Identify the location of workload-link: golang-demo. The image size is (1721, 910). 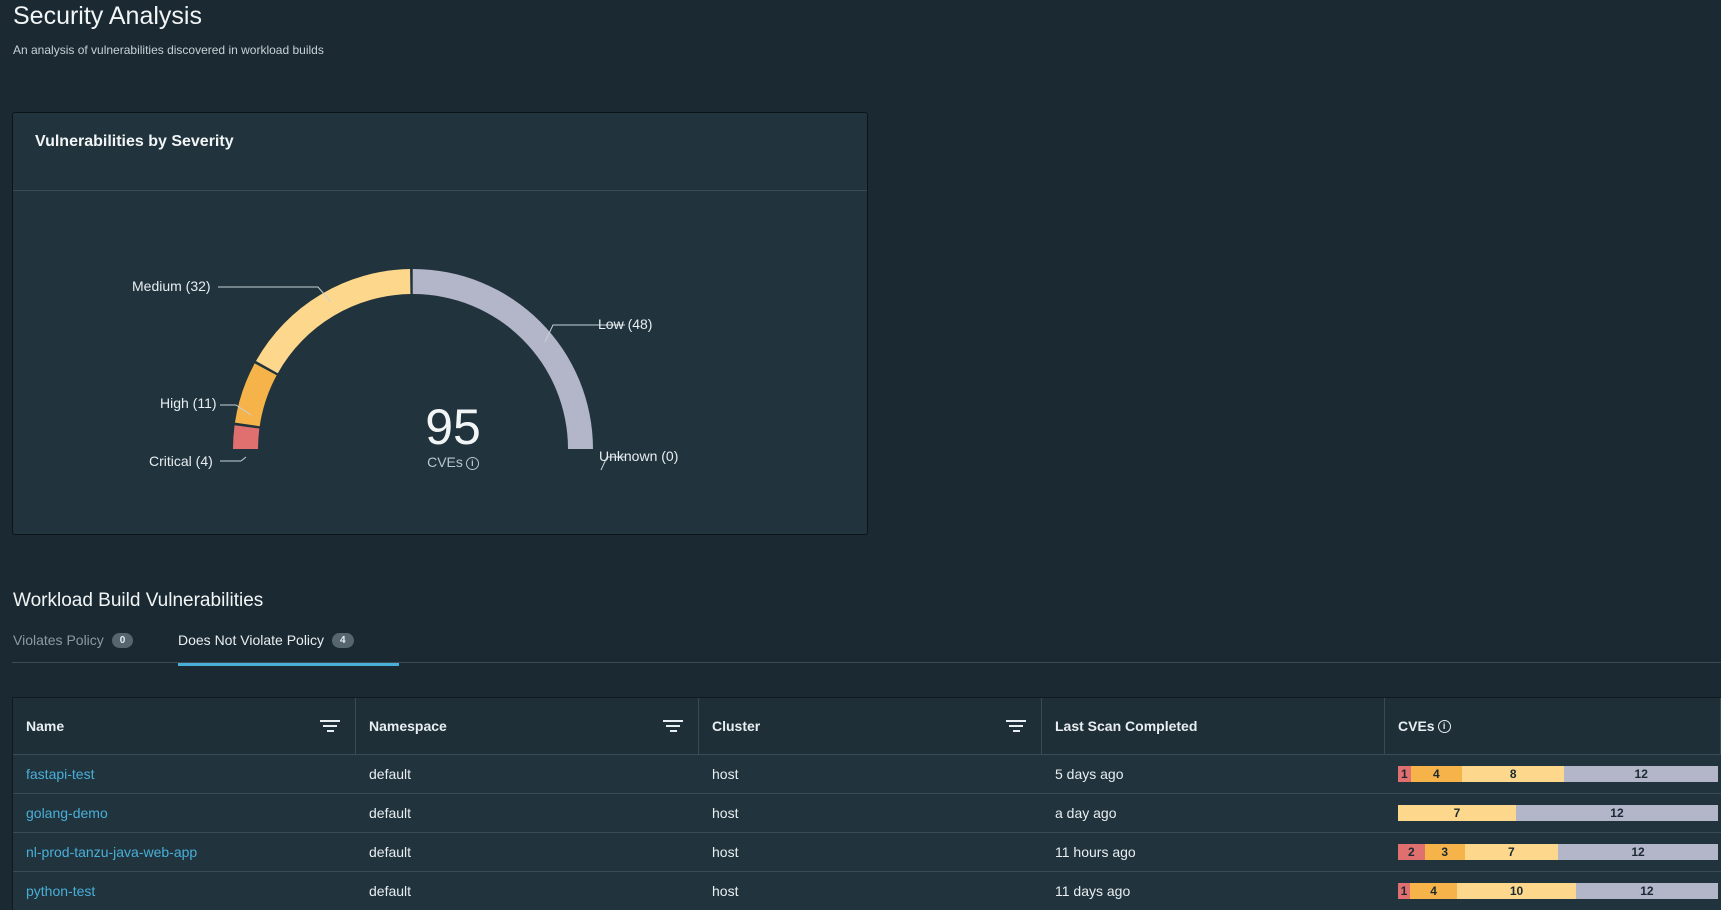
(67, 813).